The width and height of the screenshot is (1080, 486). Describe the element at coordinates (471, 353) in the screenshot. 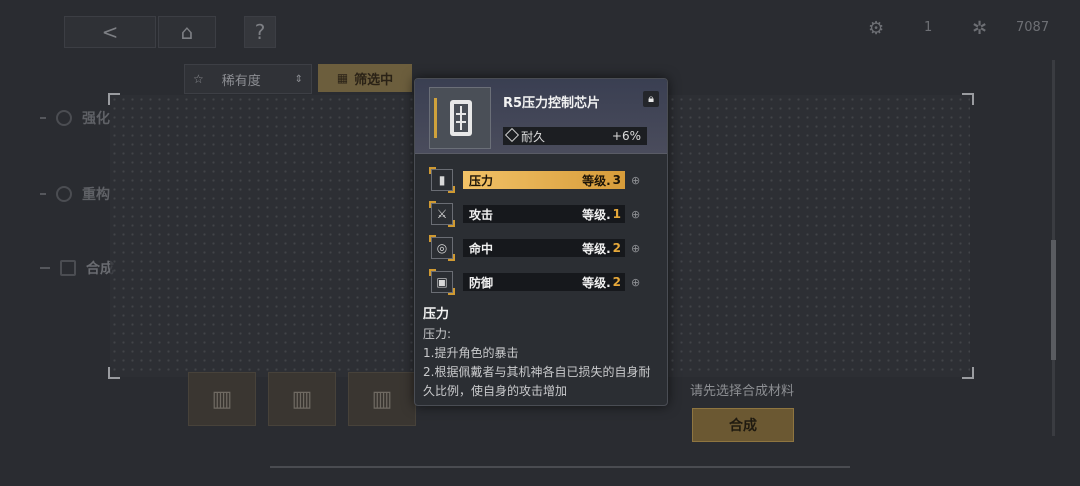

I see `desc-line: 1.提升角色的暴击` at that location.